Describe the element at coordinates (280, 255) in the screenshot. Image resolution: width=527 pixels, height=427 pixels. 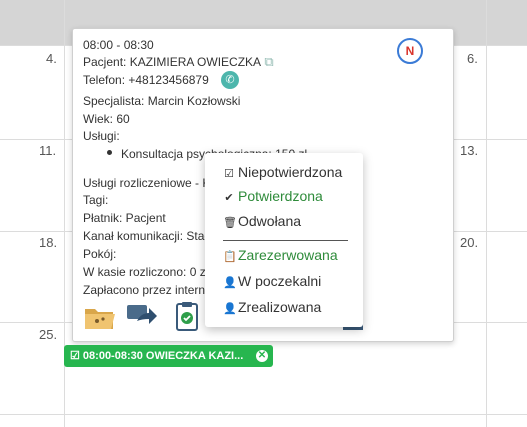
I see `status-option-reserved: 📋Zarezerwowana` at that location.